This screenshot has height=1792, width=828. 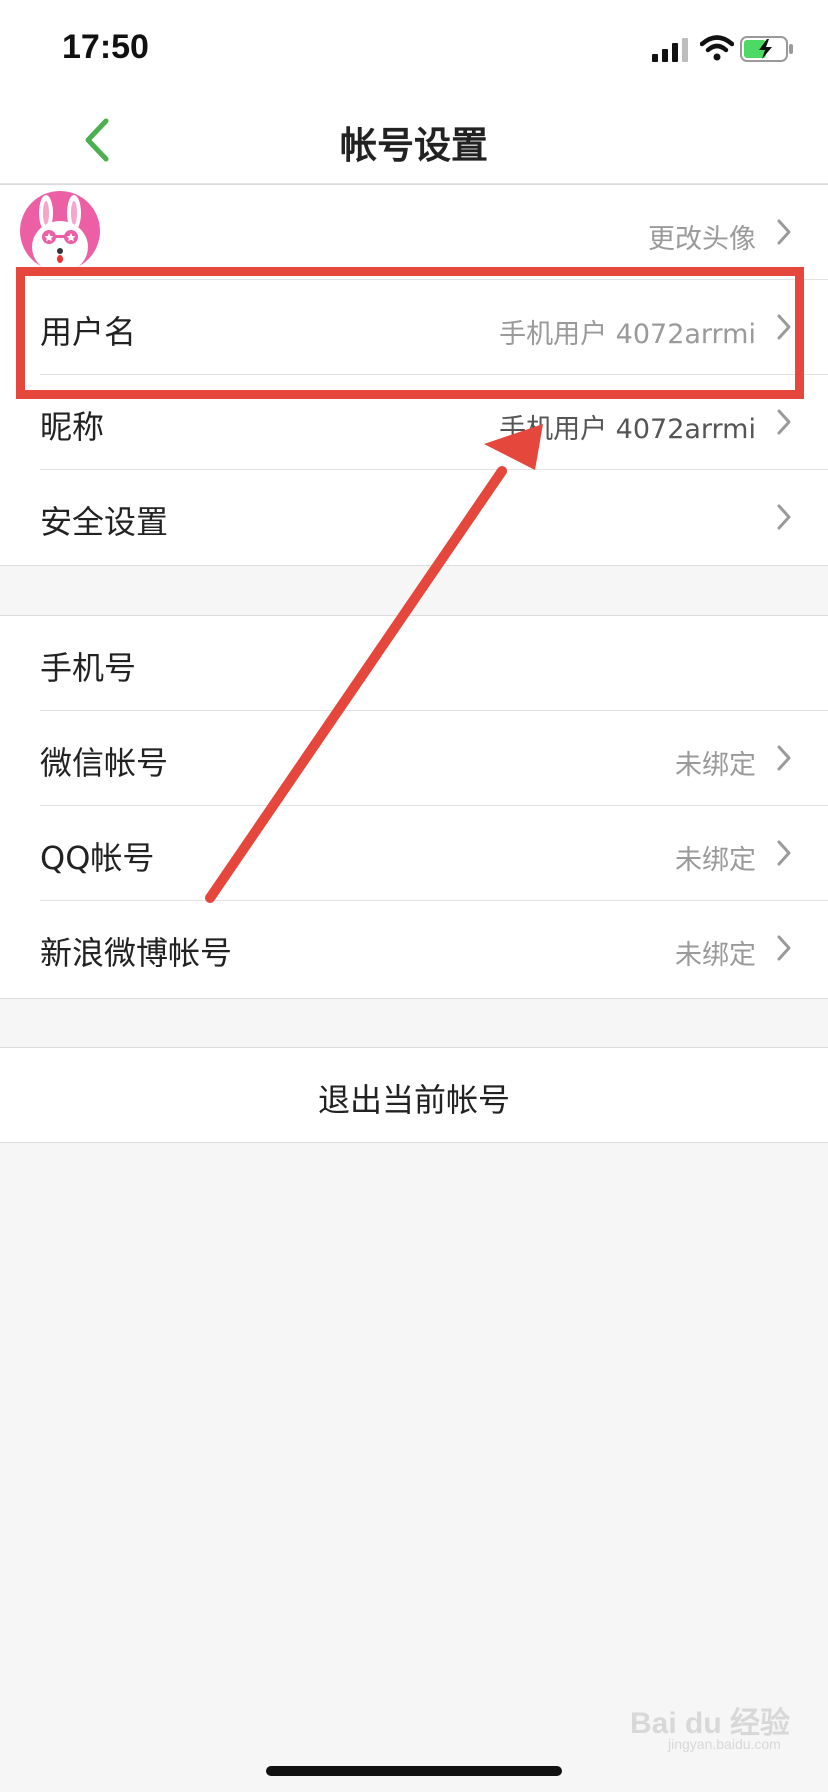 I want to click on wechat-binding-status: 未绑定, so click(x=715, y=765).